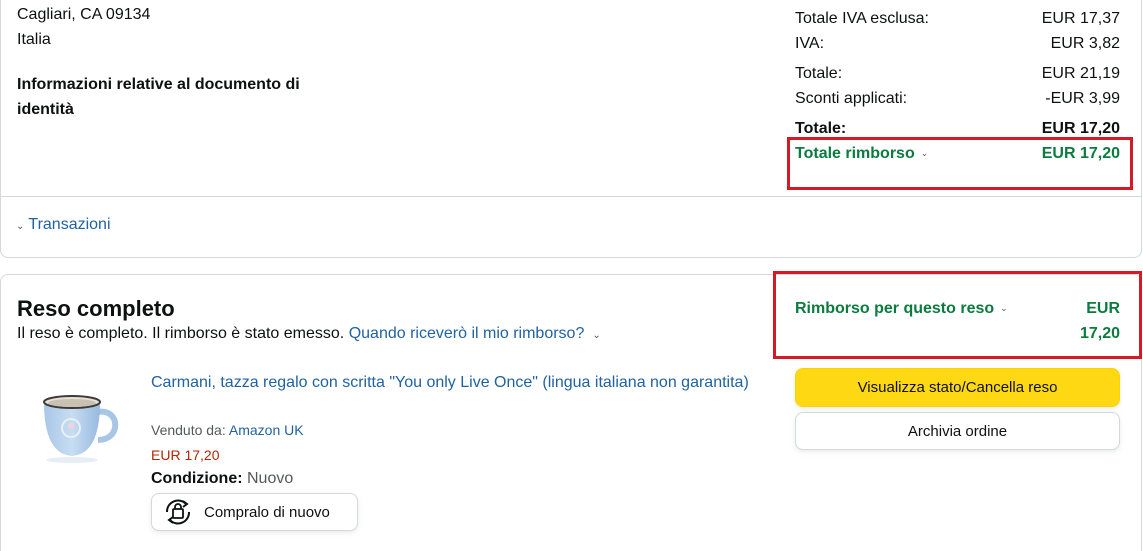 The image size is (1143, 551). What do you see at coordinates (267, 512) in the screenshot?
I see `buy-again-label: Compralo di nuovo` at bounding box center [267, 512].